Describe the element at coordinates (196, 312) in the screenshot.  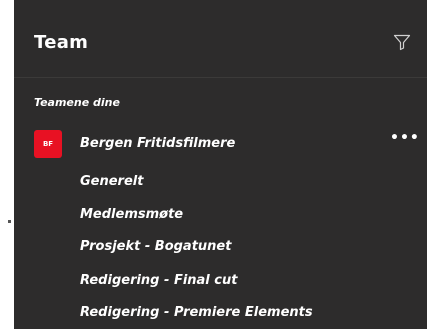
I see `channel-item: Redigering - Premiere Elements` at that location.